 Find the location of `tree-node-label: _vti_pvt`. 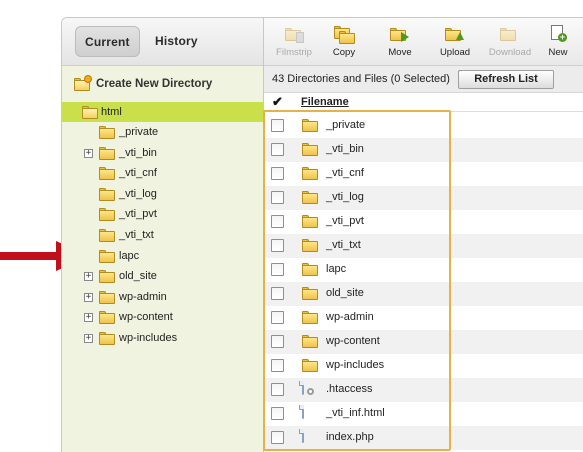

tree-node-label: _vti_pvt is located at coordinates (138, 214).